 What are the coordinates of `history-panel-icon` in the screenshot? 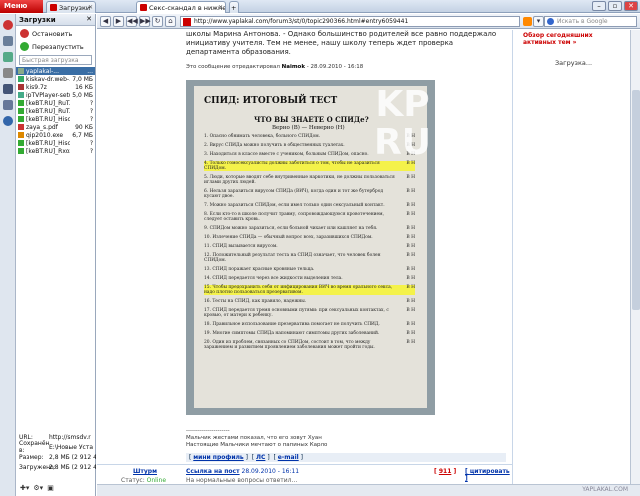 It's located at (8, 105).